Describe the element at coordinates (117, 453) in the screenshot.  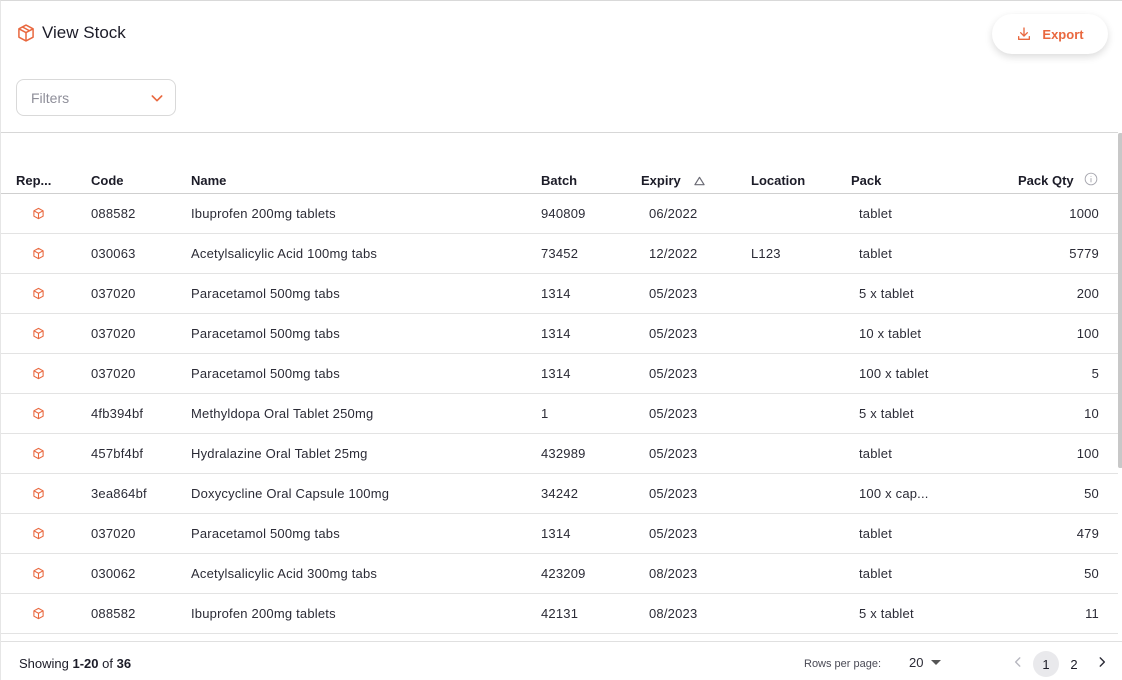
I see `cell-code: 457bf4bf` at that location.